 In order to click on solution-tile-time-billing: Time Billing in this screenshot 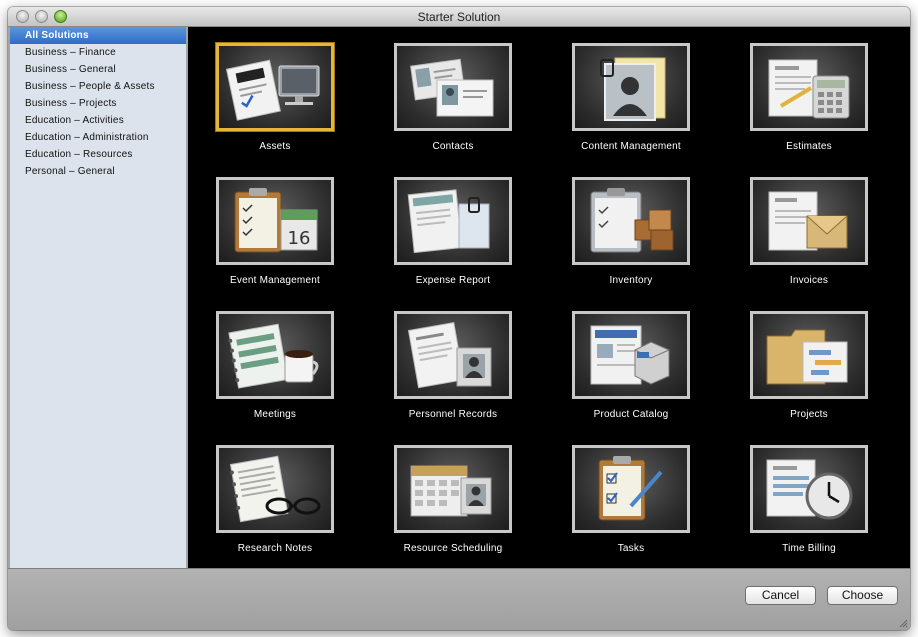, I will do `click(809, 504)`.